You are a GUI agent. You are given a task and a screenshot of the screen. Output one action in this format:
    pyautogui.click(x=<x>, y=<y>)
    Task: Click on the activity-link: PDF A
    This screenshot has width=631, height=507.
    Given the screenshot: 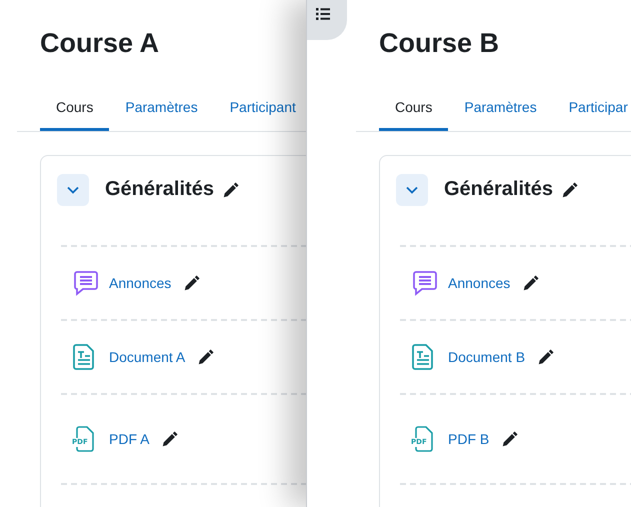 What is the action you would take?
    pyautogui.click(x=129, y=439)
    